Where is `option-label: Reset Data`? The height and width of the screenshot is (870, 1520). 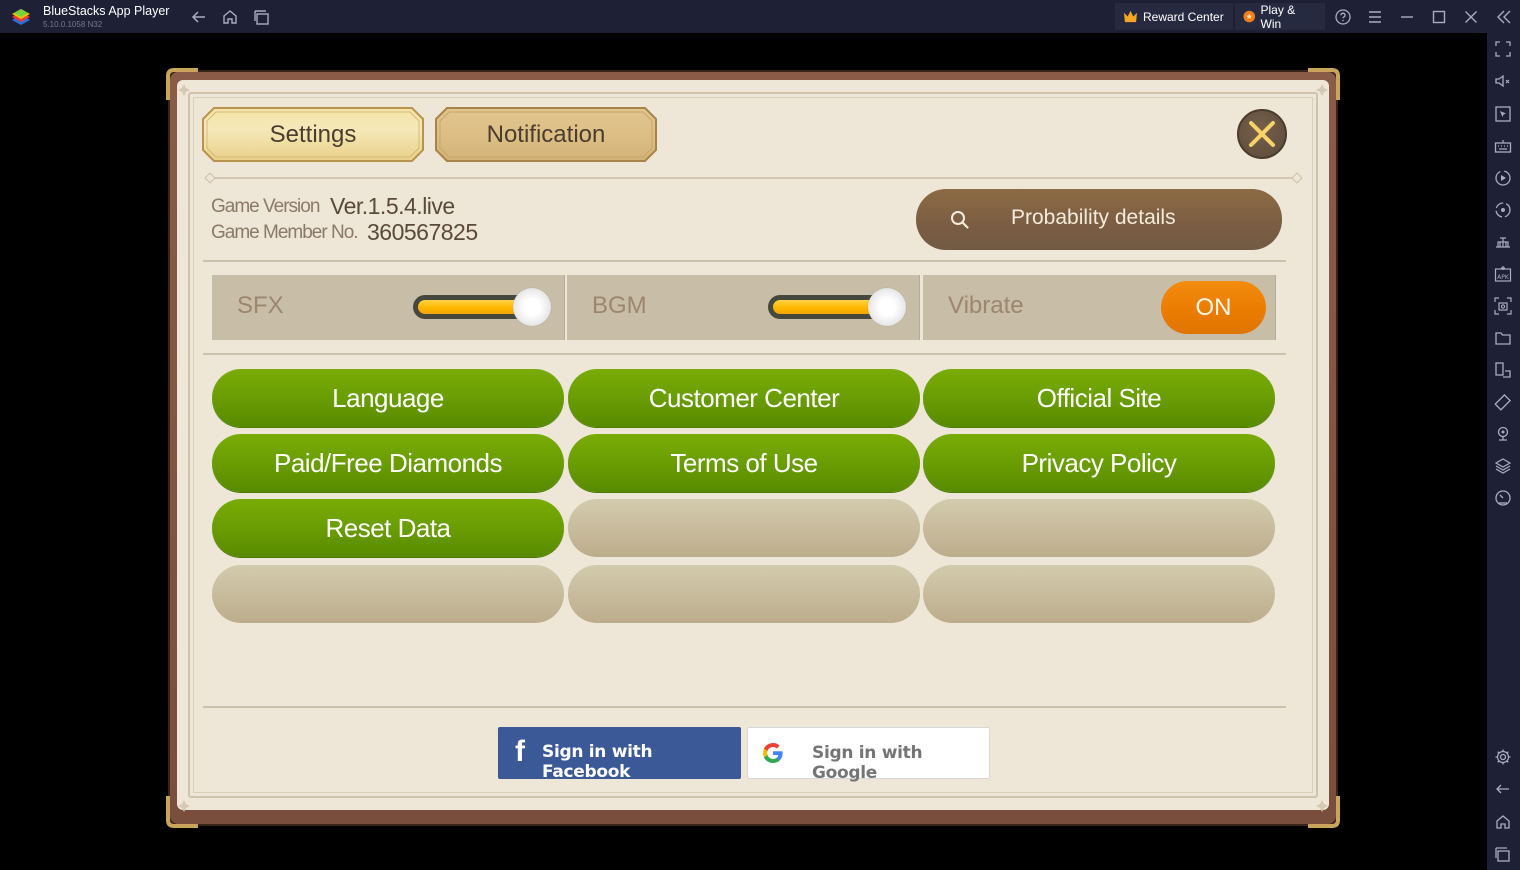
option-label: Reset Data is located at coordinates (388, 527).